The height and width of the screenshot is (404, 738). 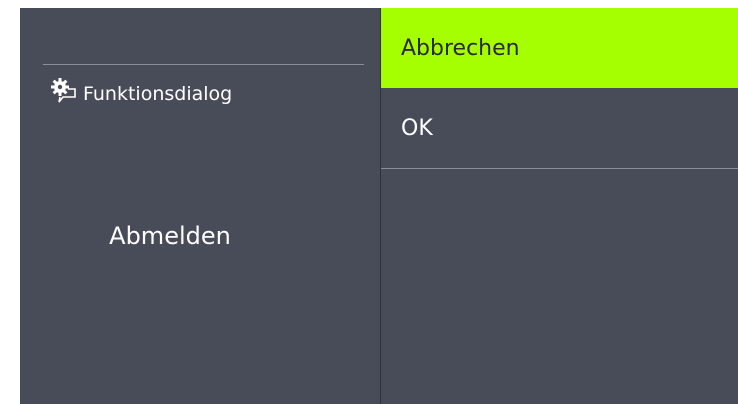 I want to click on cancel-button: Abbrechen, so click(x=559, y=48).